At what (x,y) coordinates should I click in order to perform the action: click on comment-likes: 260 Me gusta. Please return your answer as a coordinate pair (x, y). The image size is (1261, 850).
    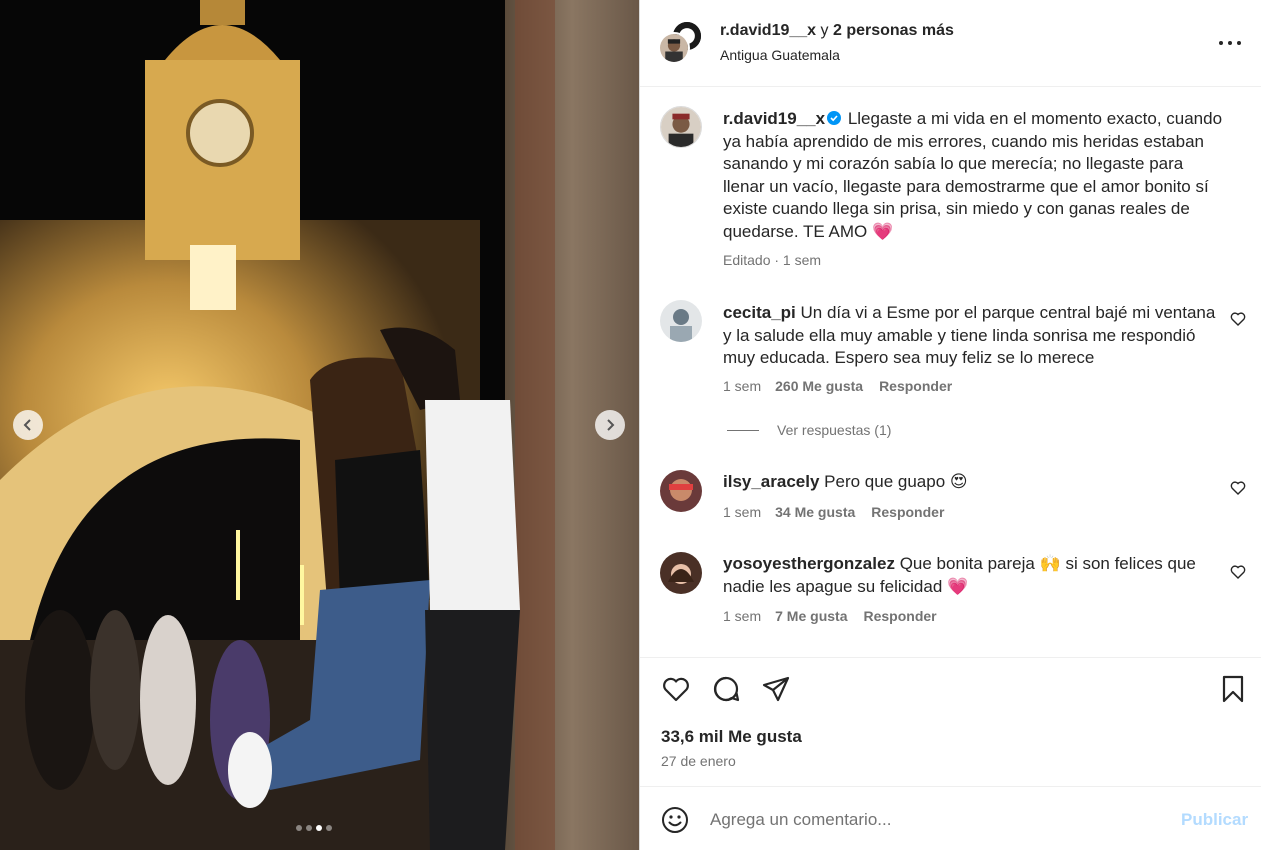
    Looking at the image, I should click on (819, 386).